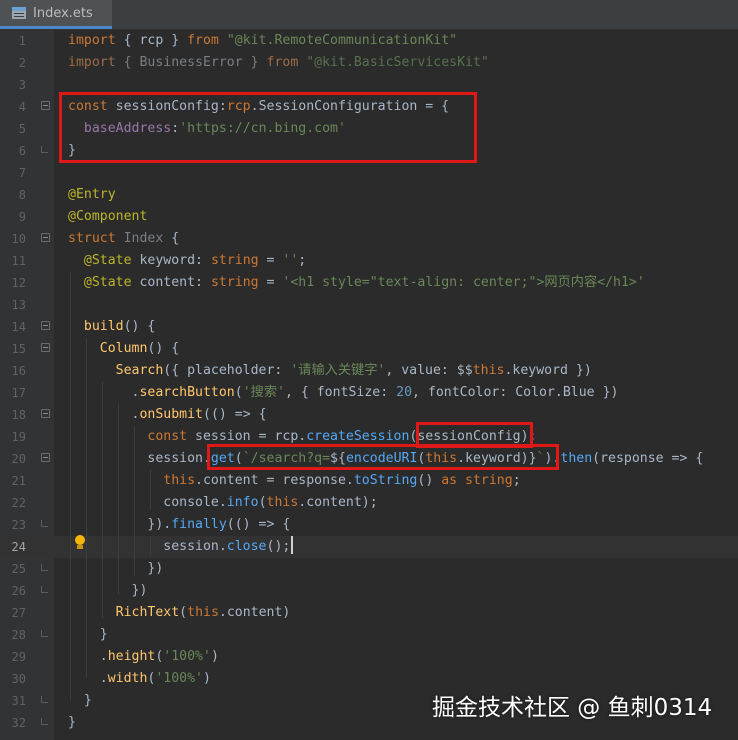 This screenshot has height=740, width=738. Describe the element at coordinates (18, 239) in the screenshot. I see `line-number: 10` at that location.